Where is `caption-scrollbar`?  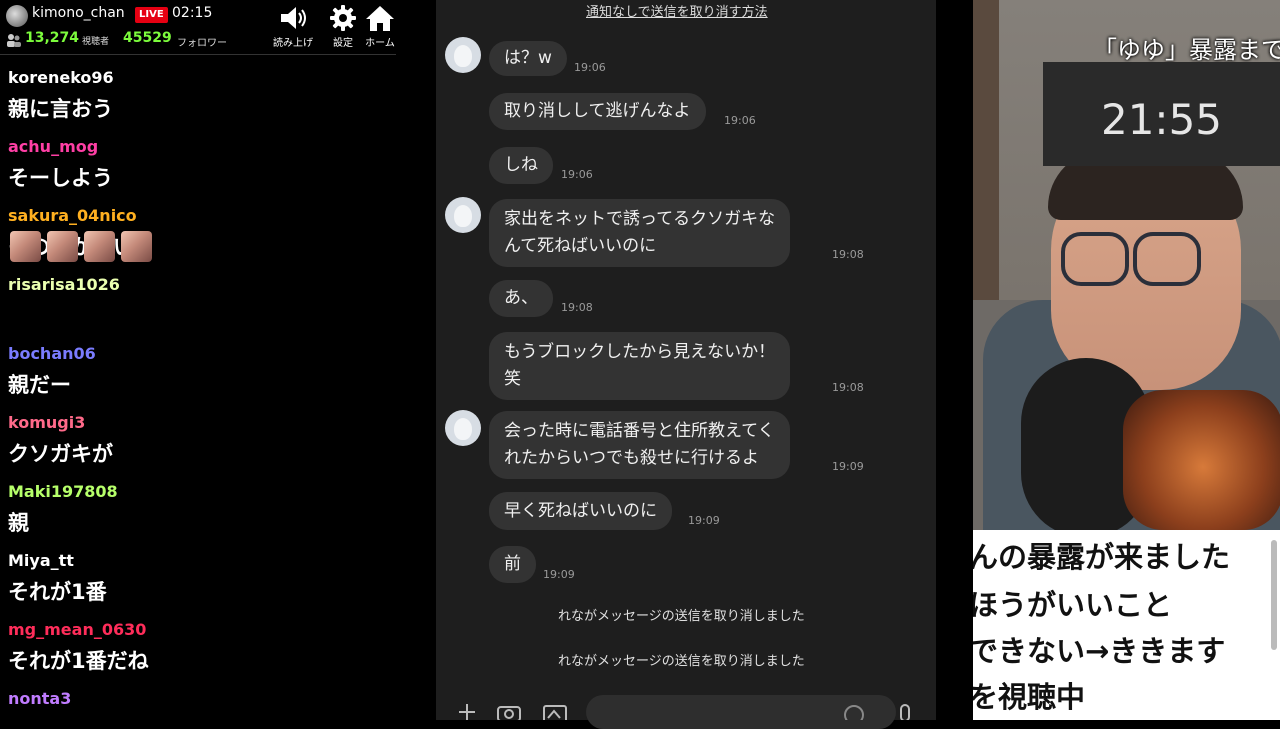
caption-scrollbar is located at coordinates (1274, 595).